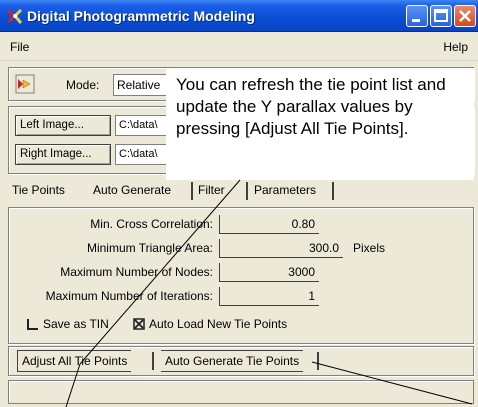 This screenshot has height=407, width=478. Describe the element at coordinates (269, 296) in the screenshot. I see `max-iterations-field: 1` at that location.